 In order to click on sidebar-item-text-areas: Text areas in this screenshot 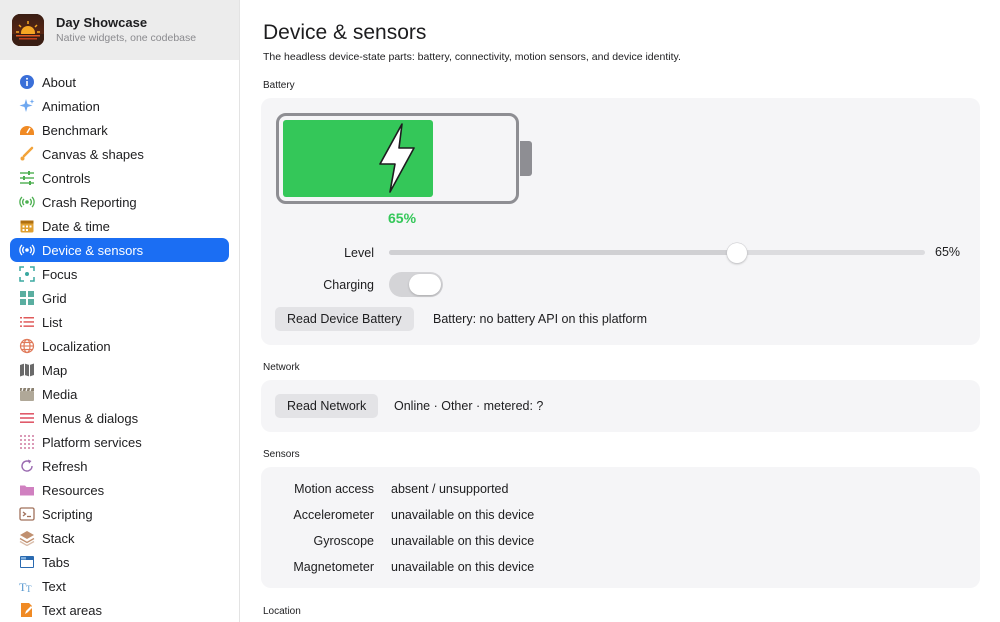, I will do `click(119, 610)`.